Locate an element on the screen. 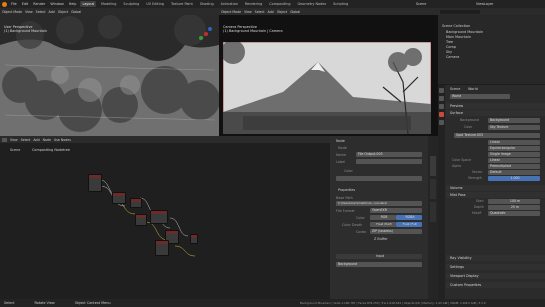 This screenshot has height=307, width=545. world-tab-icon is located at coordinates (441, 114).